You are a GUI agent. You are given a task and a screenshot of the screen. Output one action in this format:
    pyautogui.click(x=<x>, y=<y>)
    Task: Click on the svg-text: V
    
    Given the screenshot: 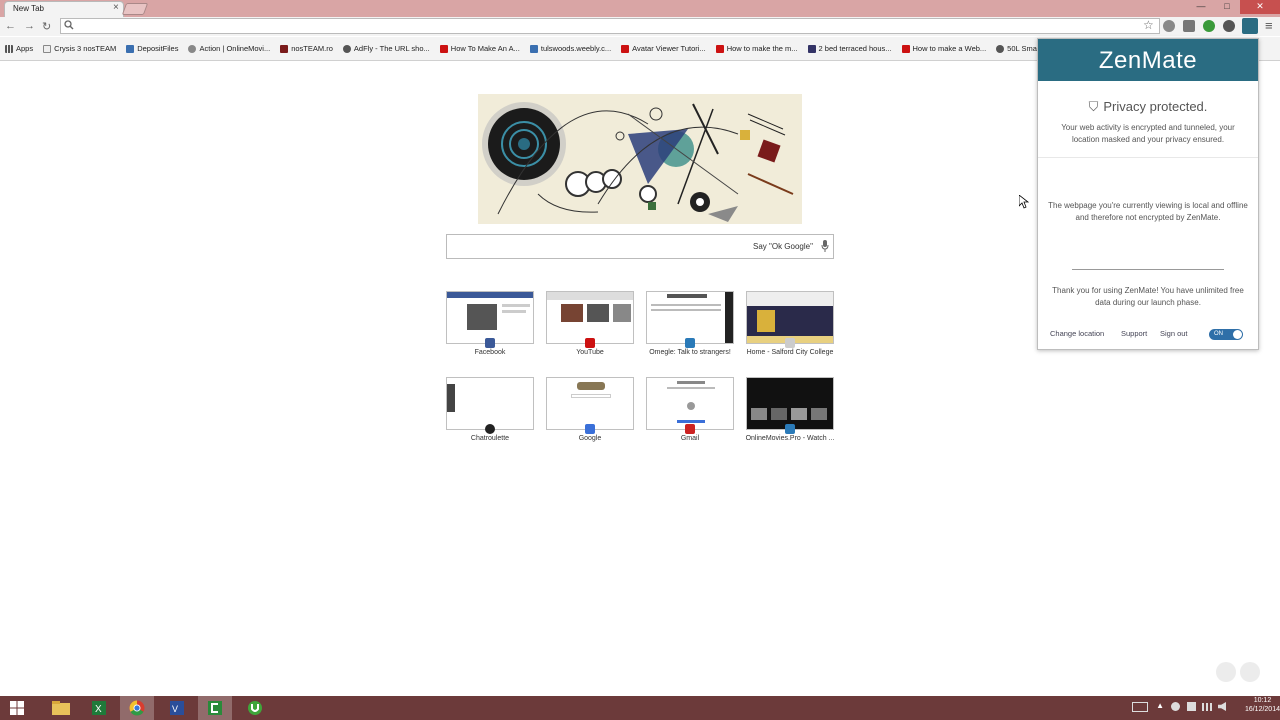 What is the action you would take?
    pyautogui.click(x=175, y=709)
    